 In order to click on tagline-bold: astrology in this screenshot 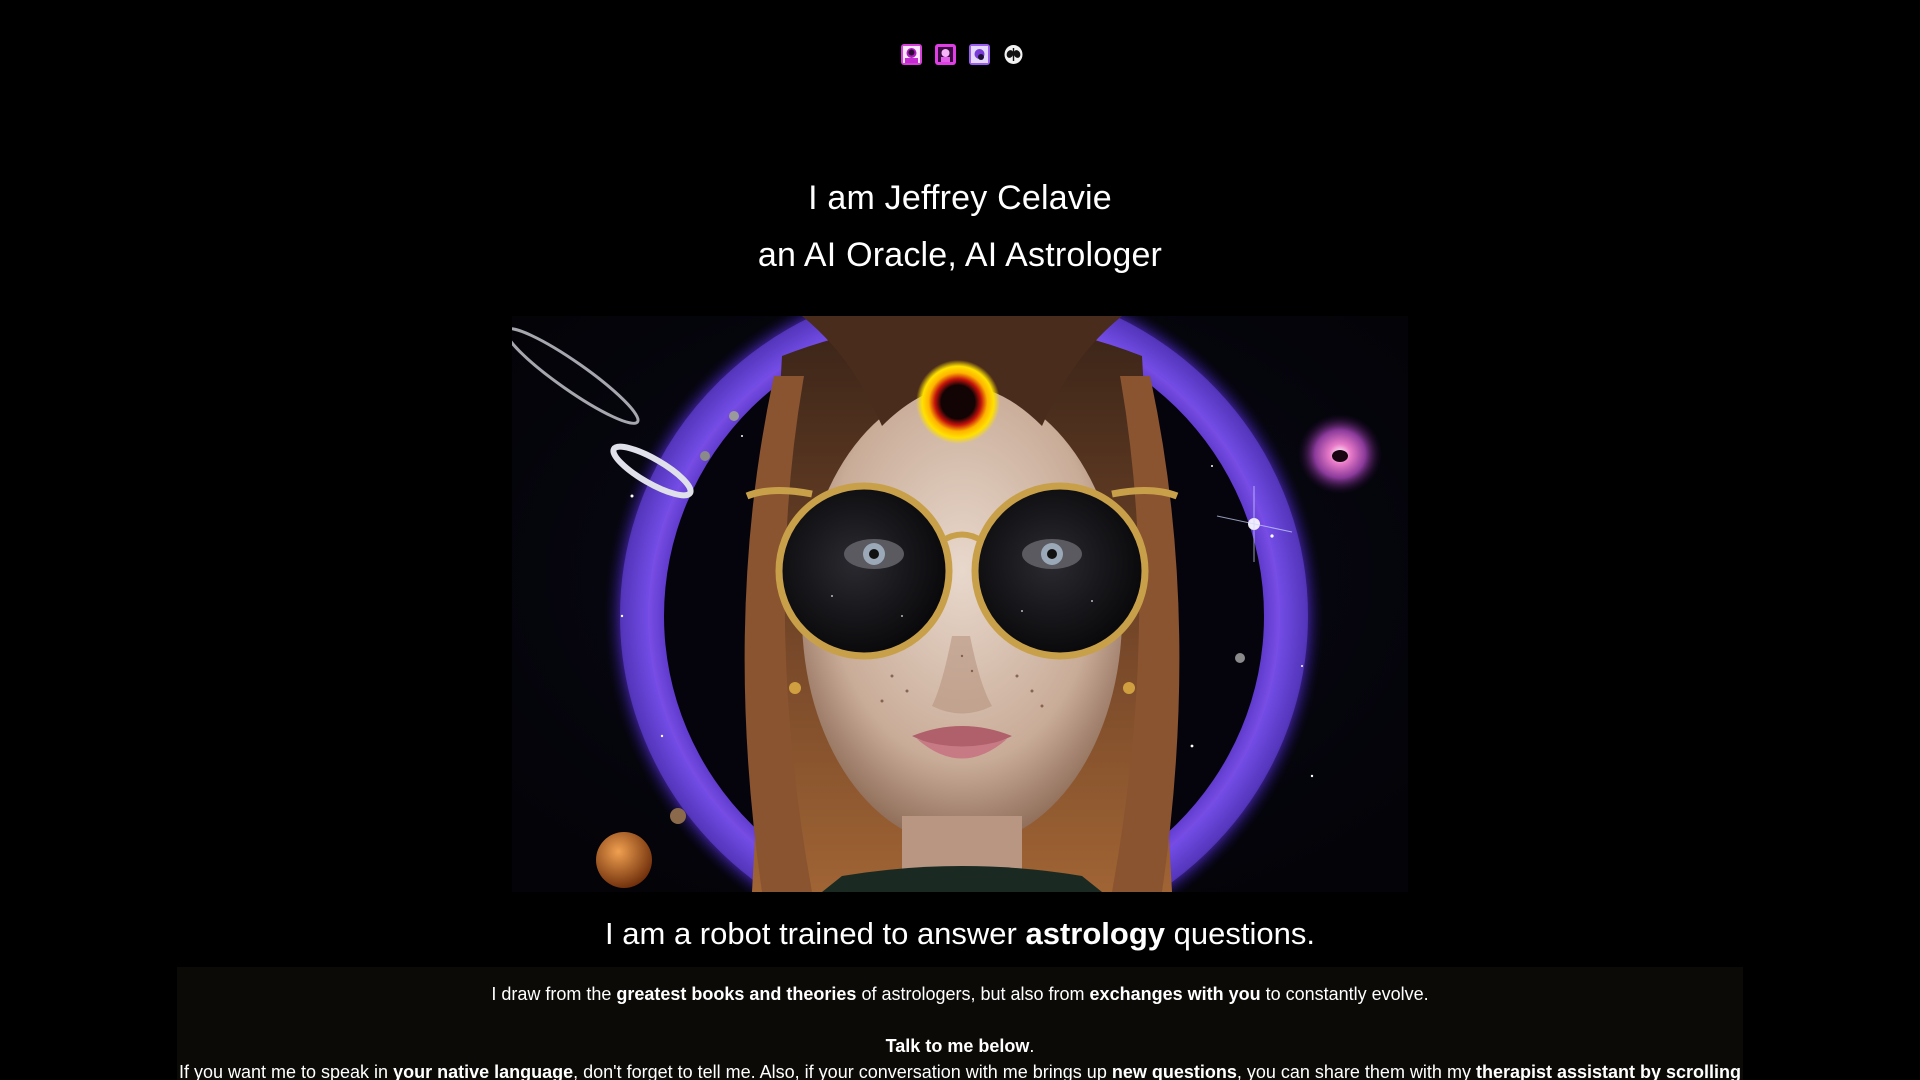, I will do `click(1095, 933)`.